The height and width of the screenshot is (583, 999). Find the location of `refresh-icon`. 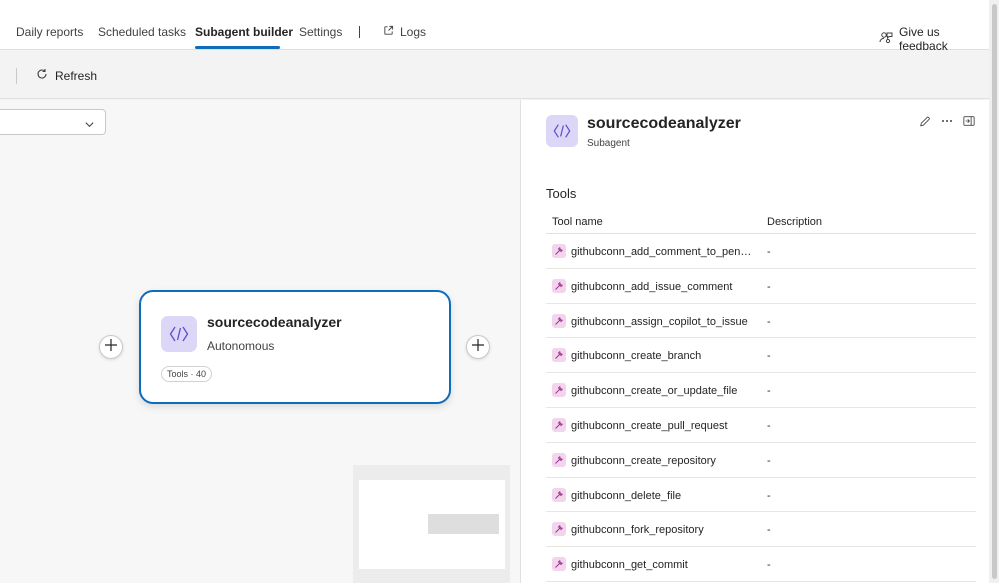

refresh-icon is located at coordinates (42, 75).